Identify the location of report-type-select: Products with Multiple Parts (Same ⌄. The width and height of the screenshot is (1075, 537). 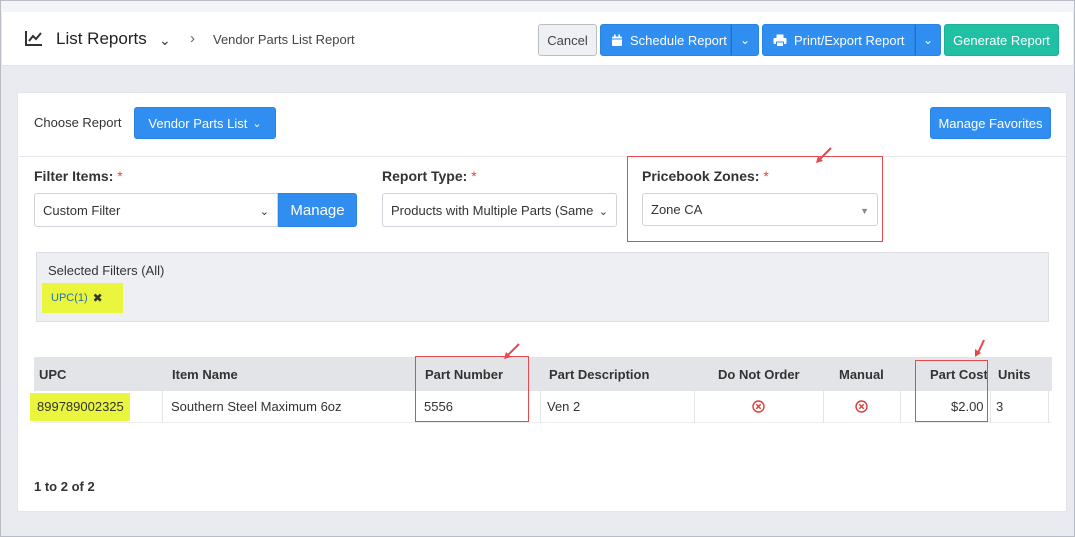
(499, 210).